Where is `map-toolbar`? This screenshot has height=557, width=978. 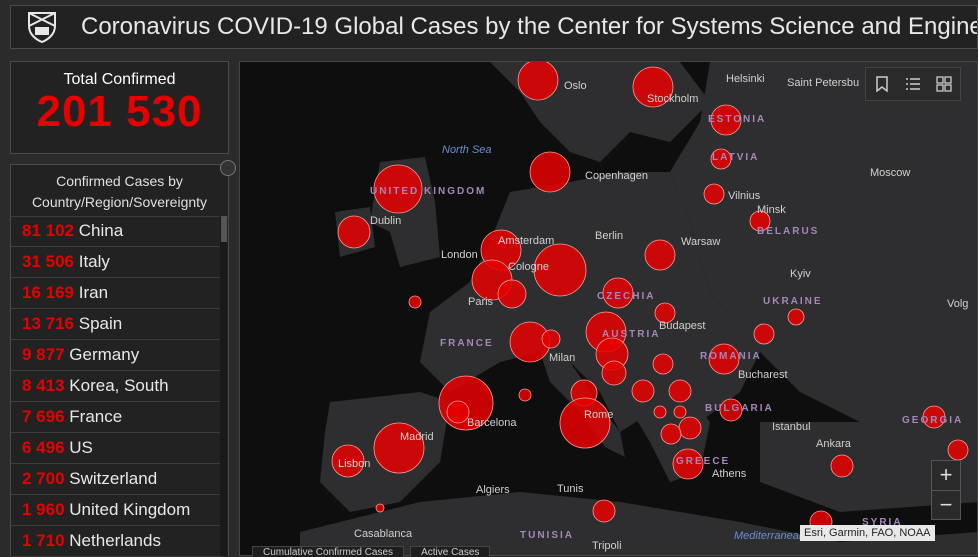
map-toolbar is located at coordinates (913, 84).